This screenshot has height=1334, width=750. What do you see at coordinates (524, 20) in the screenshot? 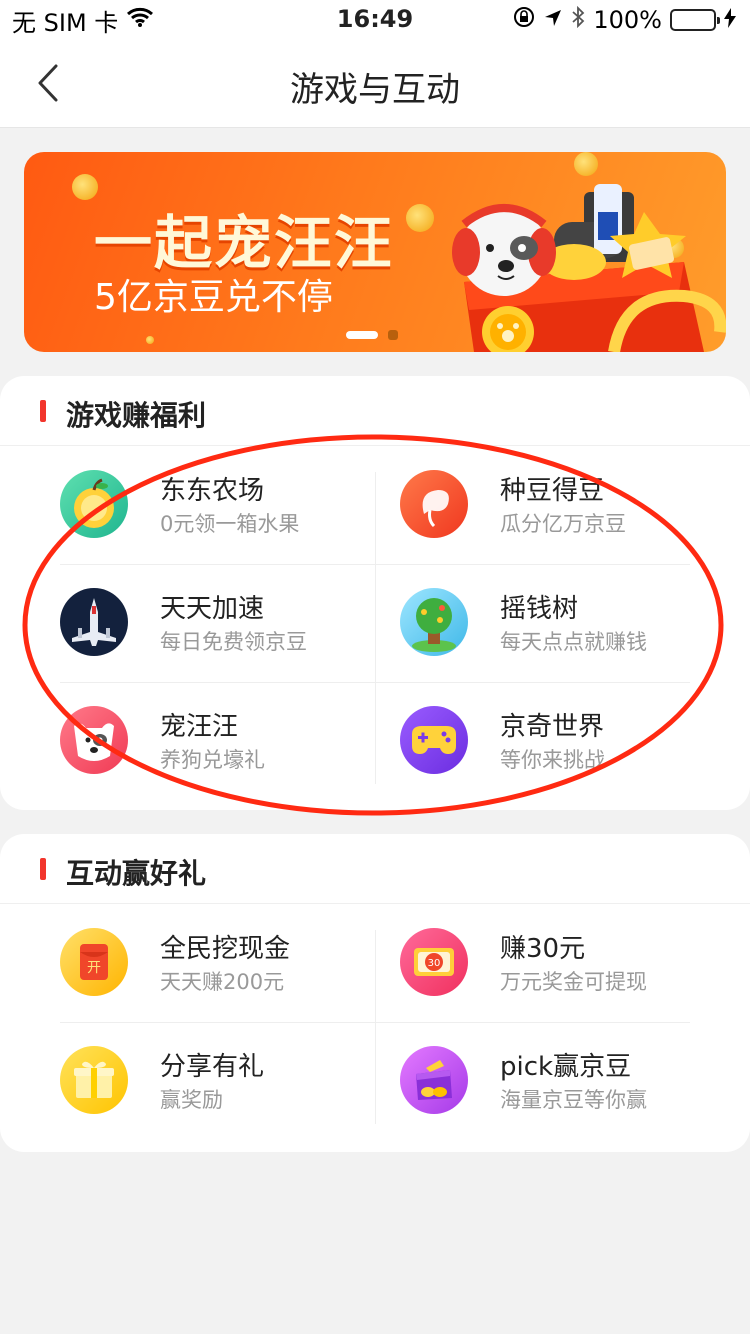
I see `rotation-lock-icon` at bounding box center [524, 20].